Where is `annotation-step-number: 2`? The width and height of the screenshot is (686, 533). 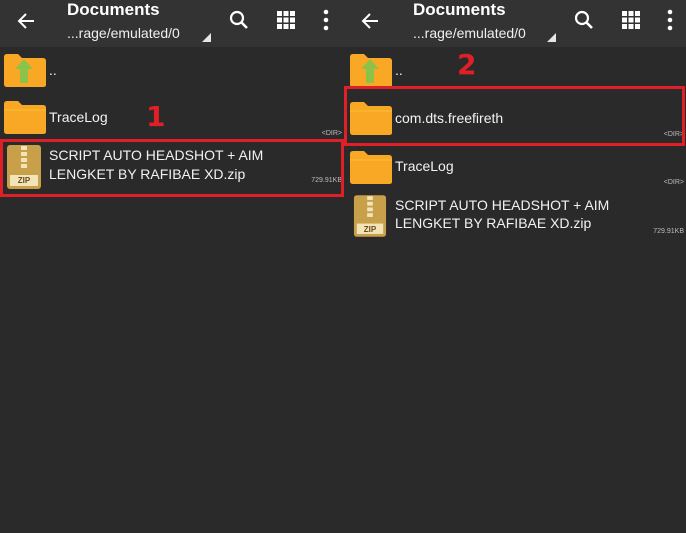 annotation-step-number: 2 is located at coordinates (467, 64).